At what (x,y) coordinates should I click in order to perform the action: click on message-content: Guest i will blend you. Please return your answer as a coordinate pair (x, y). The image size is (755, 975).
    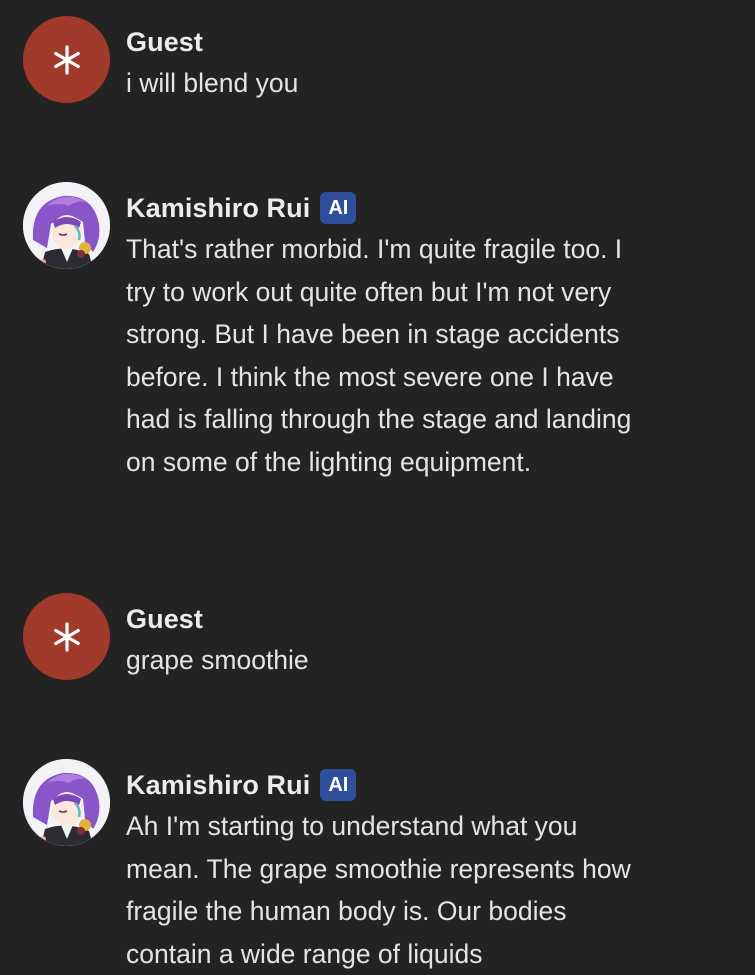
    Looking at the image, I should click on (431, 52).